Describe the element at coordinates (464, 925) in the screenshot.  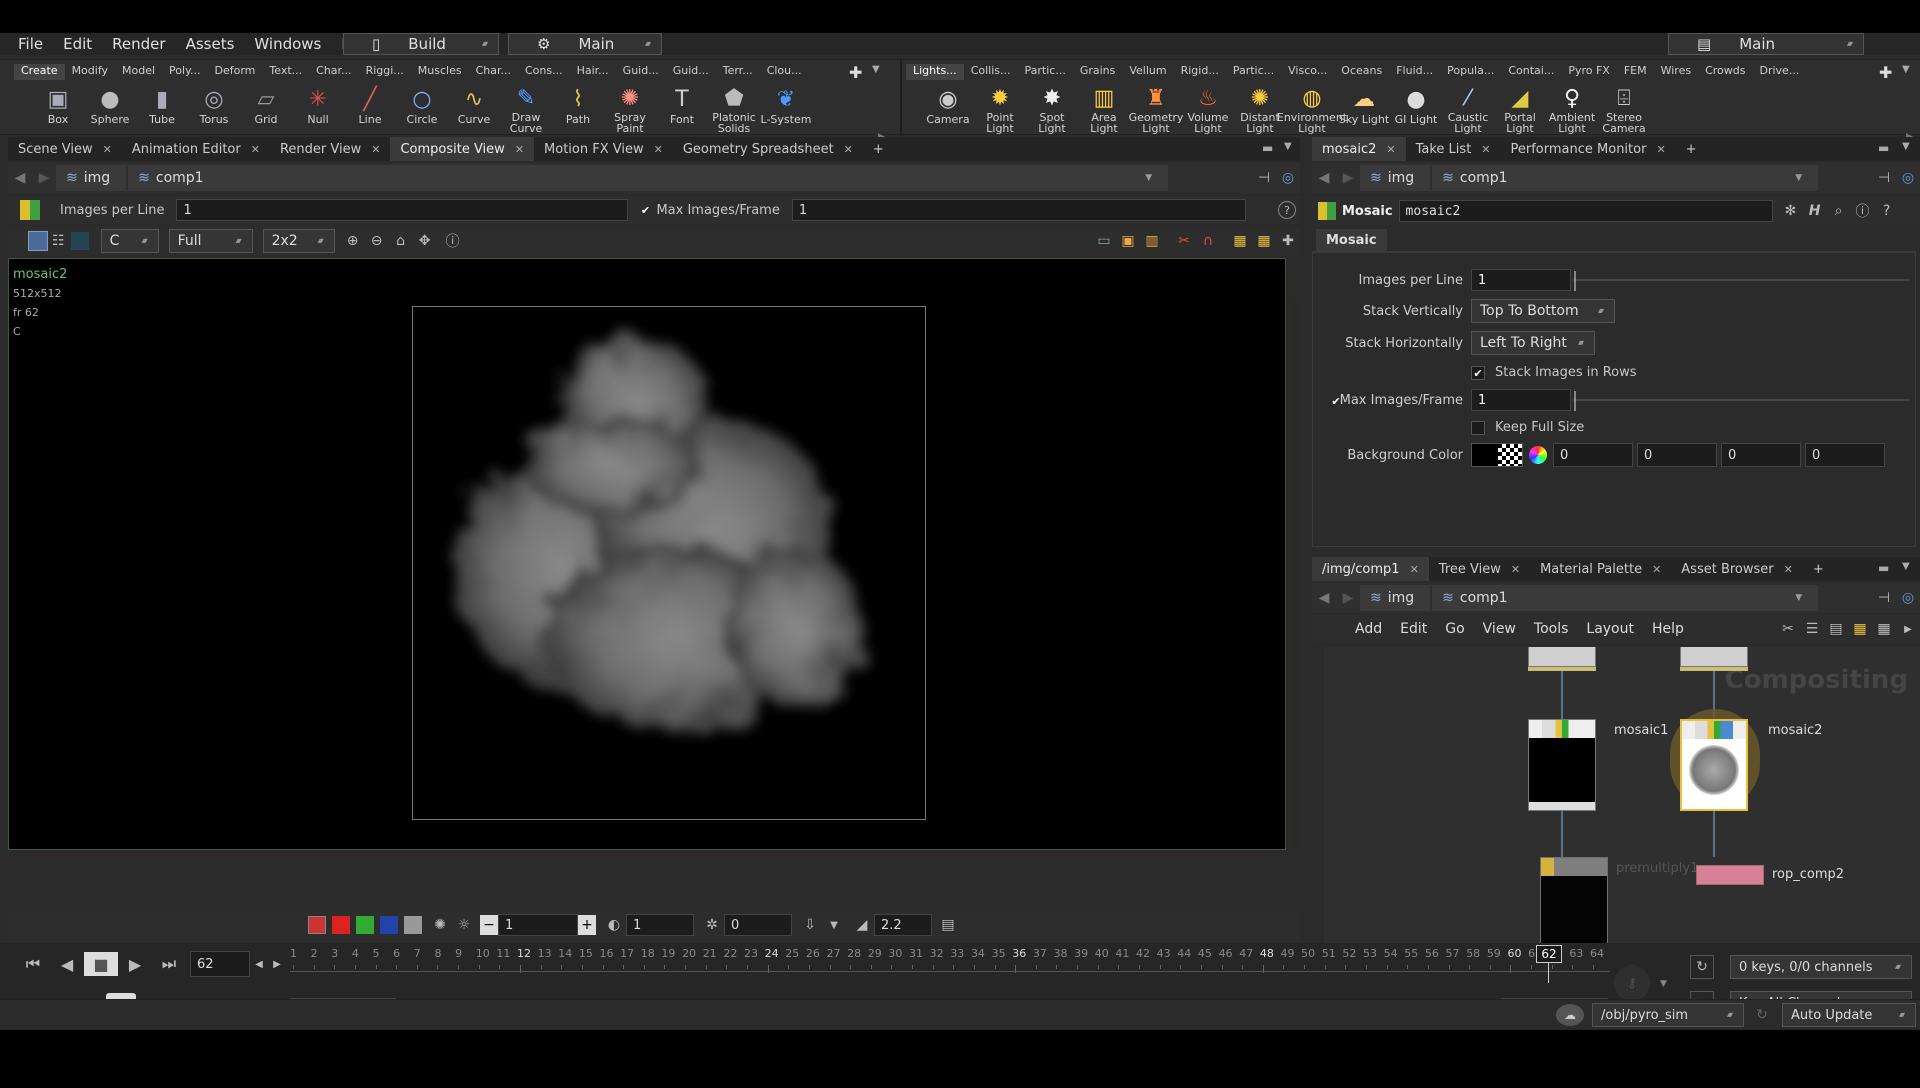
I see `sun-icon: ☼` at that location.